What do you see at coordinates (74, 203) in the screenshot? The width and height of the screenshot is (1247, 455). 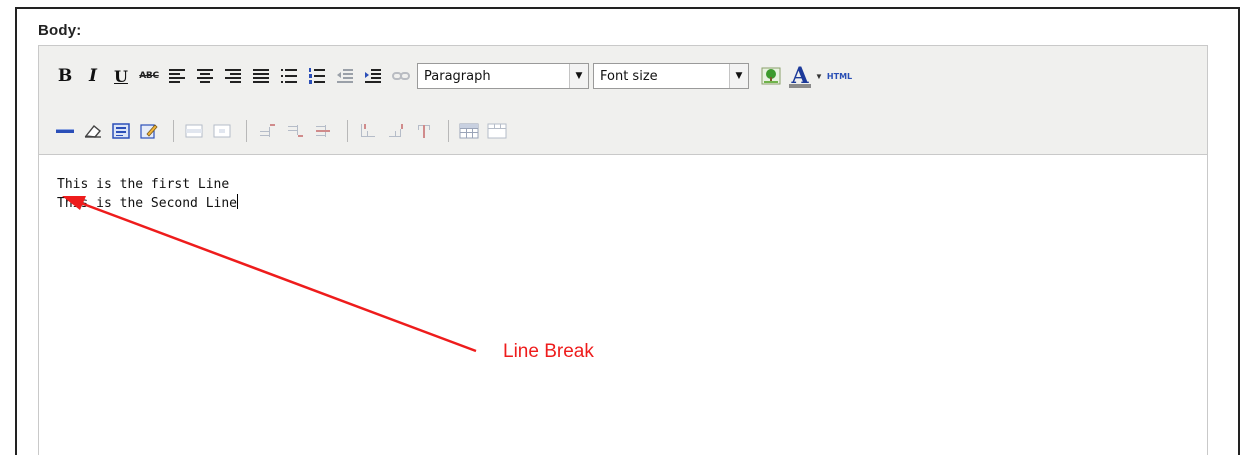 I see `annotation-arrow-head` at bounding box center [74, 203].